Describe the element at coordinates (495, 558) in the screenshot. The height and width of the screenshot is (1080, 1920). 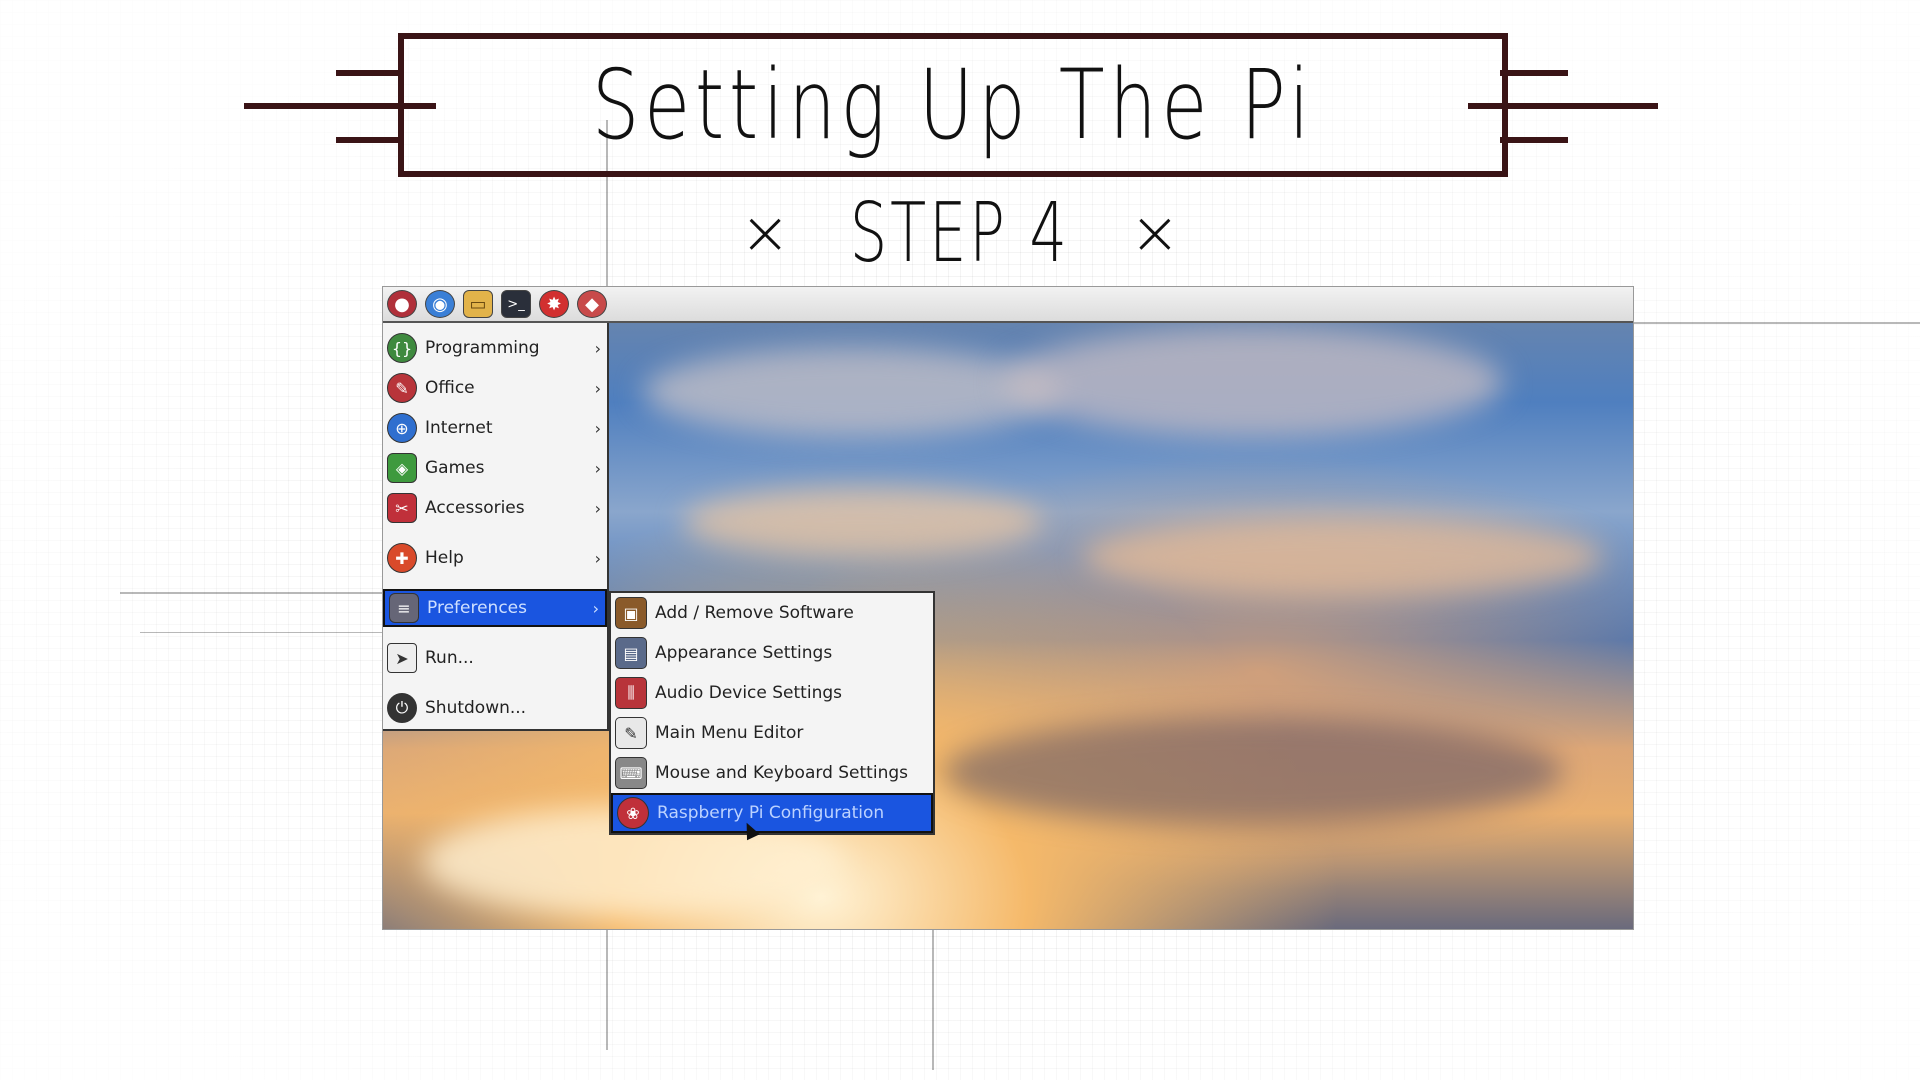
I see `menu-item-help: ✚ Help ›` at that location.